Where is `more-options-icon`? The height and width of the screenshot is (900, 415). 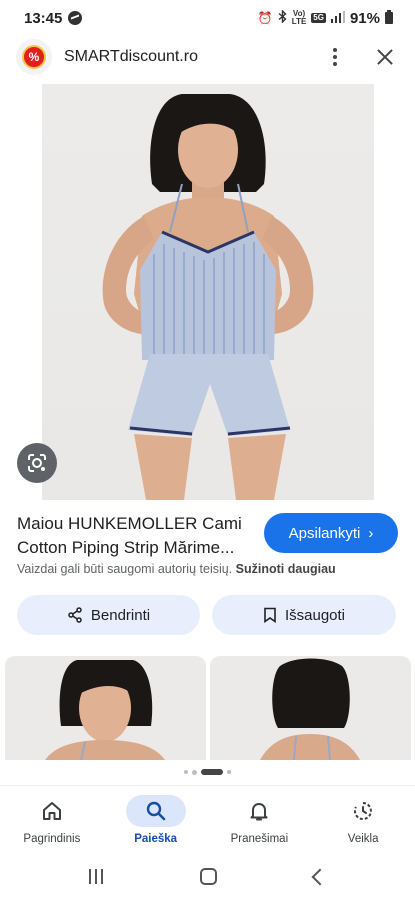 more-options-icon is located at coordinates (335, 57).